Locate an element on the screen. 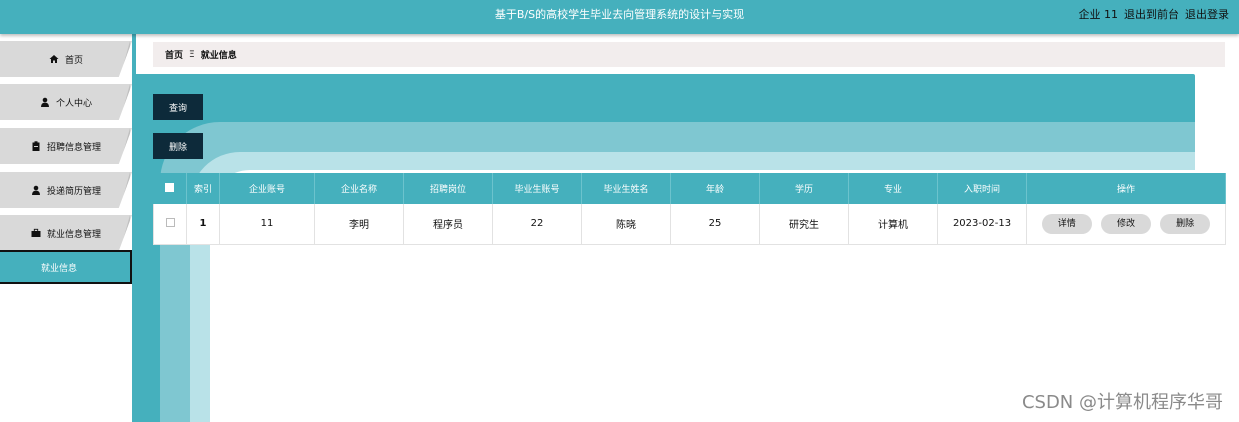 This screenshot has width=1239, height=422. sidebar-item-label: 首页 is located at coordinates (73, 60).